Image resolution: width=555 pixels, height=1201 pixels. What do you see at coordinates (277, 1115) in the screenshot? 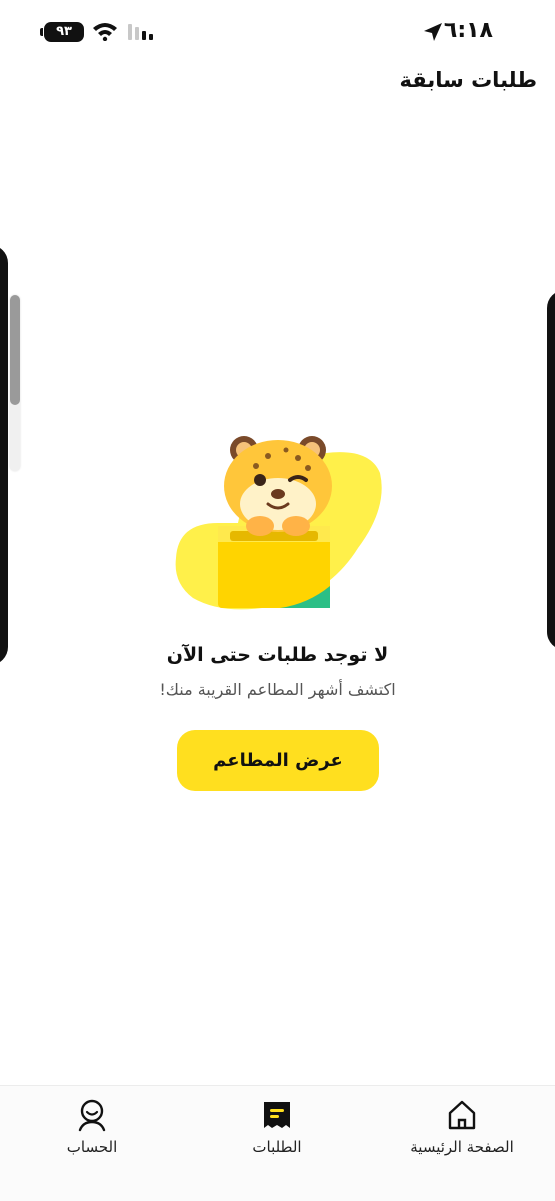
I see `orders-receipt-icon` at bounding box center [277, 1115].